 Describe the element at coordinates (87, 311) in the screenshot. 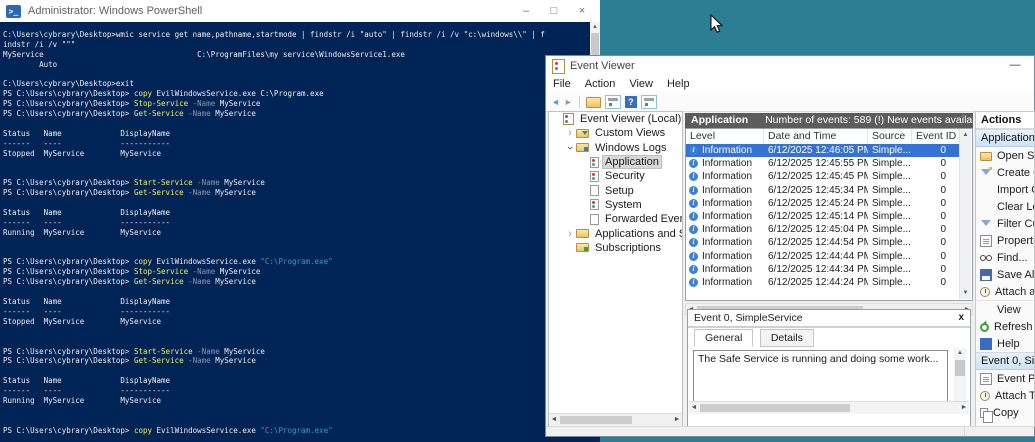

I see `console-text-segment: ------ ---- -----------` at that location.